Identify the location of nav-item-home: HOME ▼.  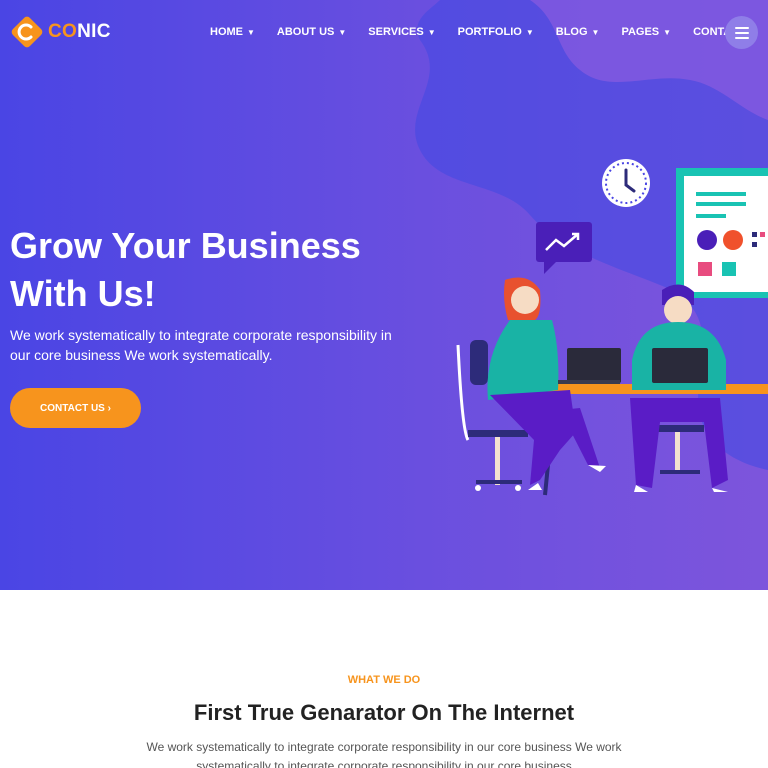
(232, 32).